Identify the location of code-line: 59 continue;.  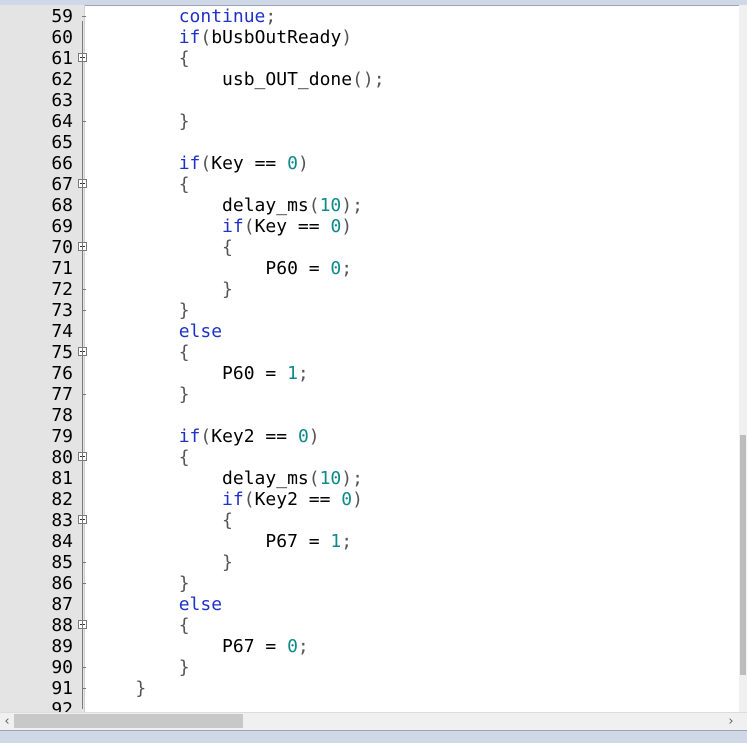
(369, 16).